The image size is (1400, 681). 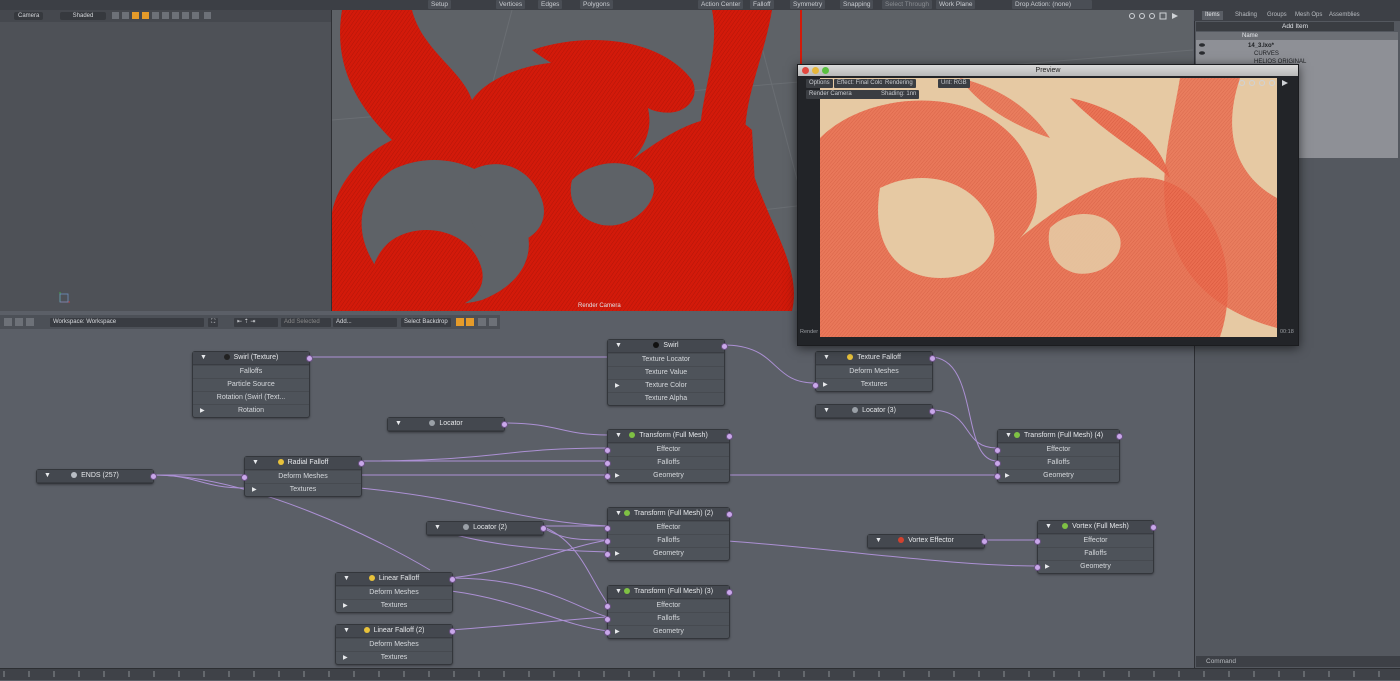 What do you see at coordinates (861, 83) in the screenshot?
I see `effect-select: Effect: Final Color` at bounding box center [861, 83].